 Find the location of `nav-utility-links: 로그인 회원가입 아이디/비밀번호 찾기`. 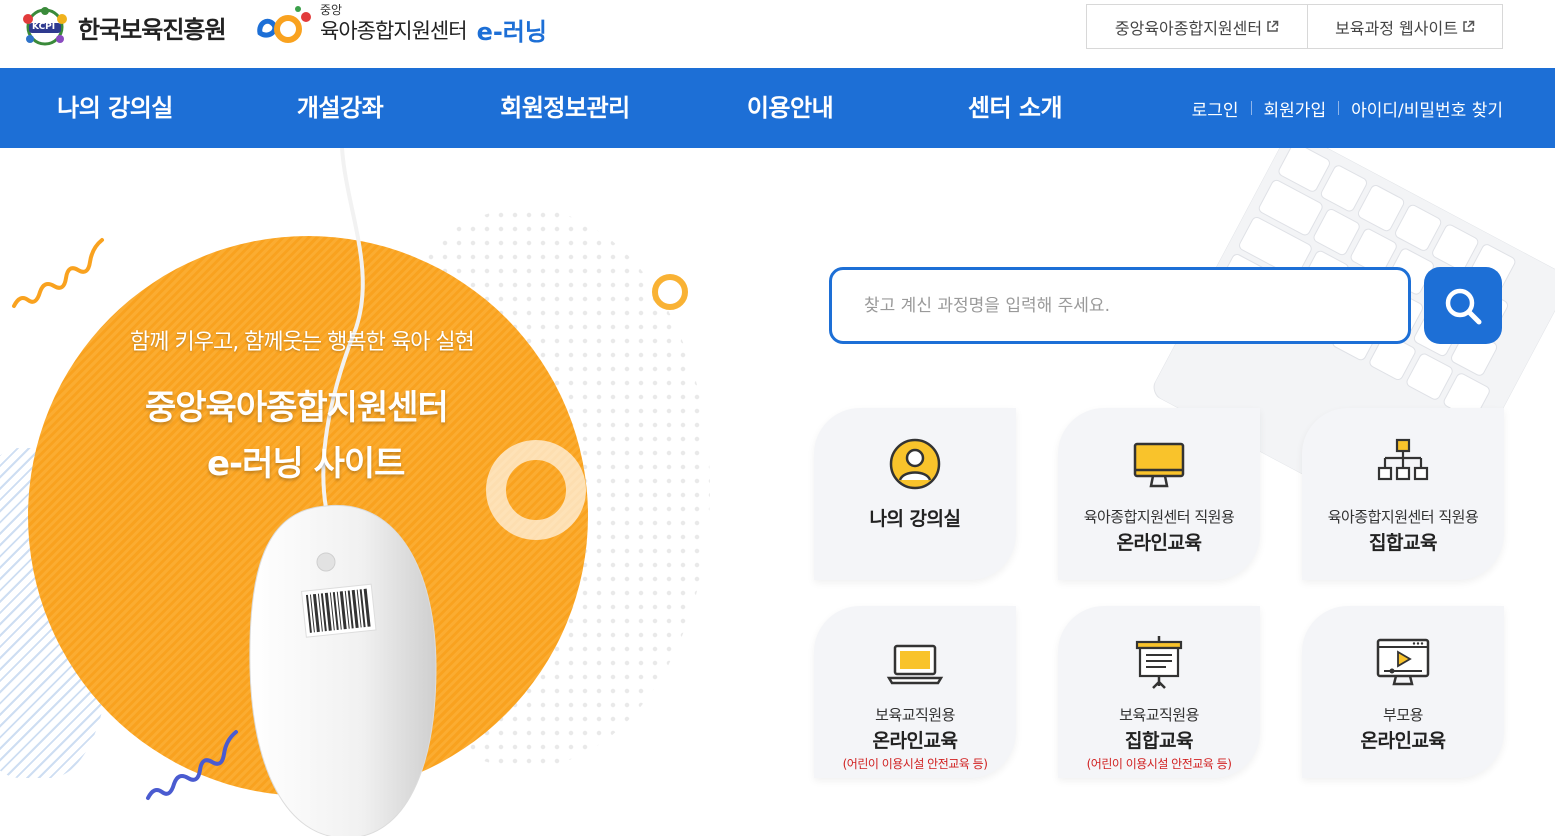

nav-utility-links: 로그인 회원가입 아이디/비밀번호 찾기 is located at coordinates (1347, 108).